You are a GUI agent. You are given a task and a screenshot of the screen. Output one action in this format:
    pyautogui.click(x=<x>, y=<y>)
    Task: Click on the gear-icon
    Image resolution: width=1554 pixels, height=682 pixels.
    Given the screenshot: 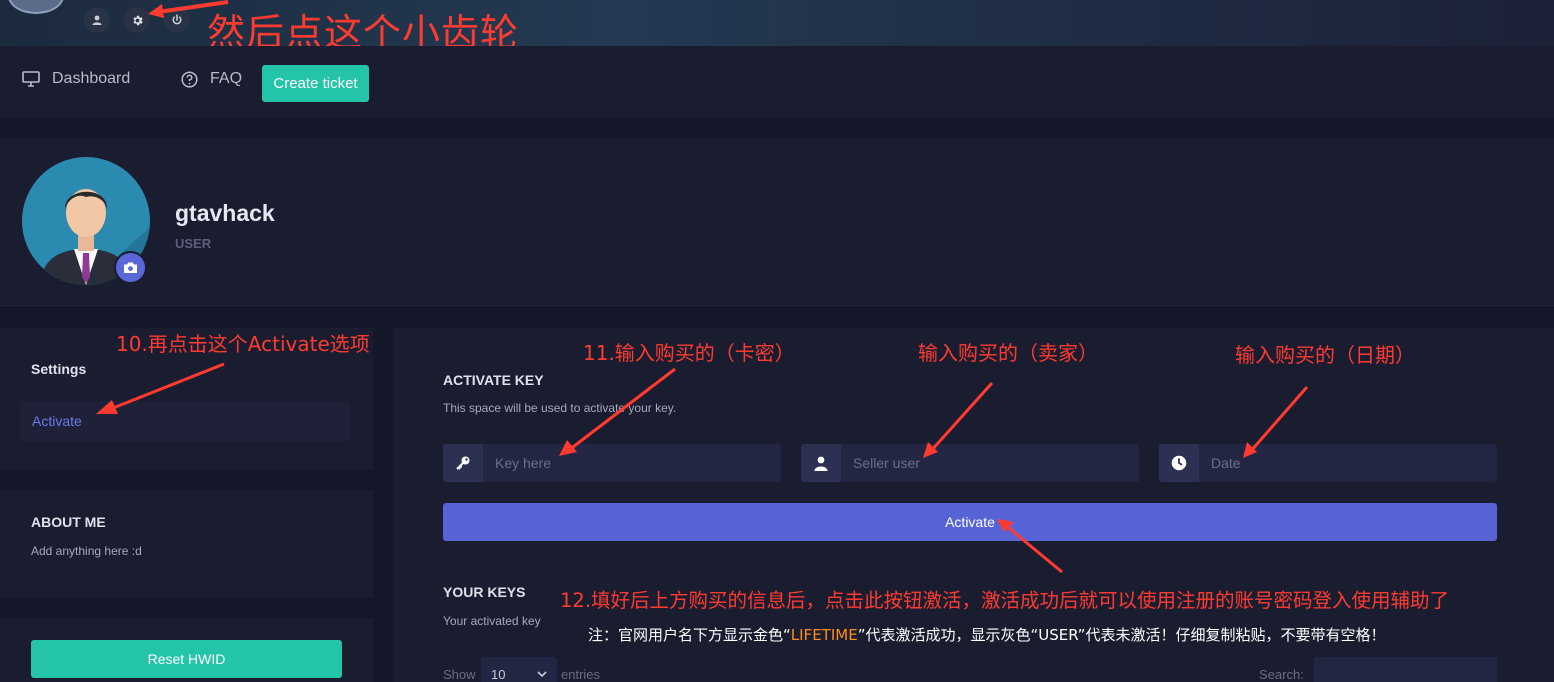 What is the action you would take?
    pyautogui.click(x=137, y=20)
    